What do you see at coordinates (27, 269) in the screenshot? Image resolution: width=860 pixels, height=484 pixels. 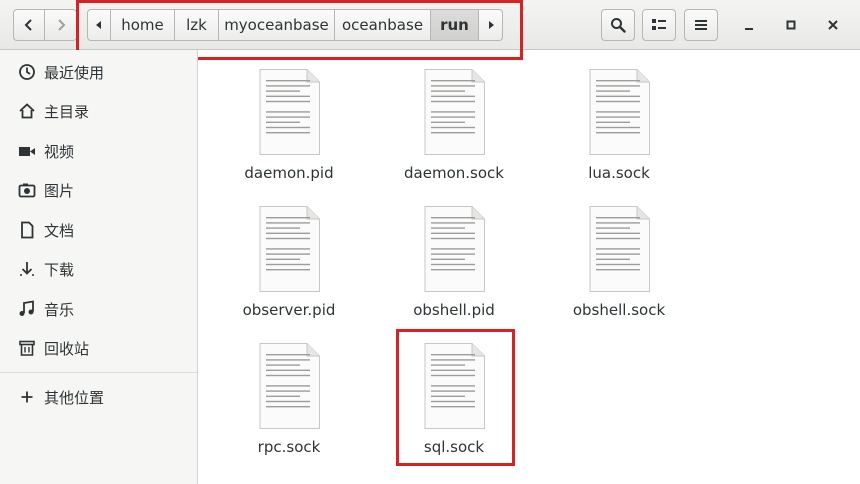 I see `download-icon` at bounding box center [27, 269].